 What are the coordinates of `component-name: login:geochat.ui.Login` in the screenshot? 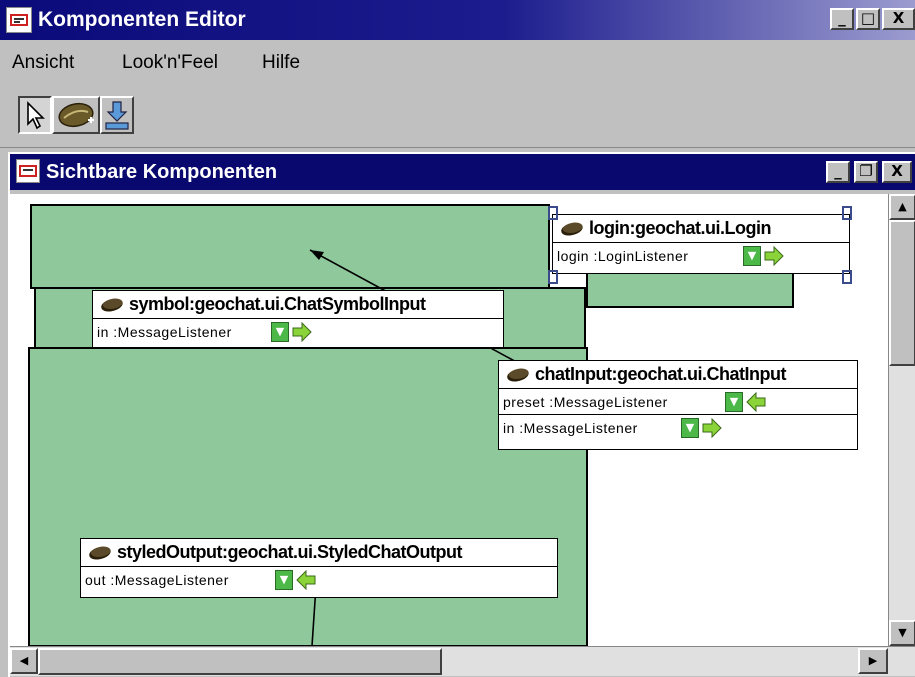 It's located at (680, 228).